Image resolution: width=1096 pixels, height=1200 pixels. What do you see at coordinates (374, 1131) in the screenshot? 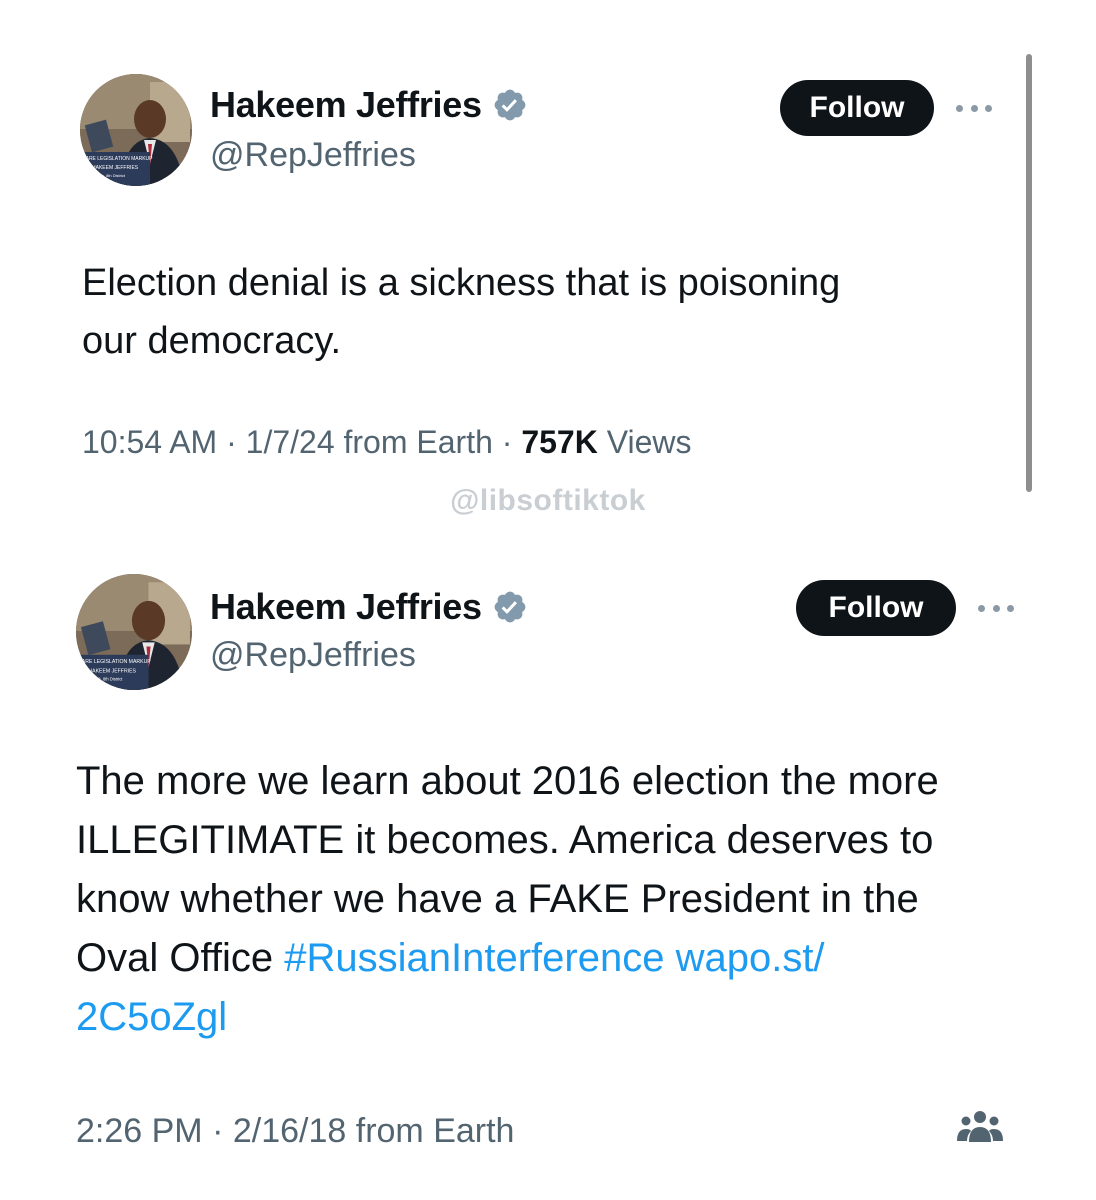
I see `tweet-date: 2/16/18 from Earth` at bounding box center [374, 1131].